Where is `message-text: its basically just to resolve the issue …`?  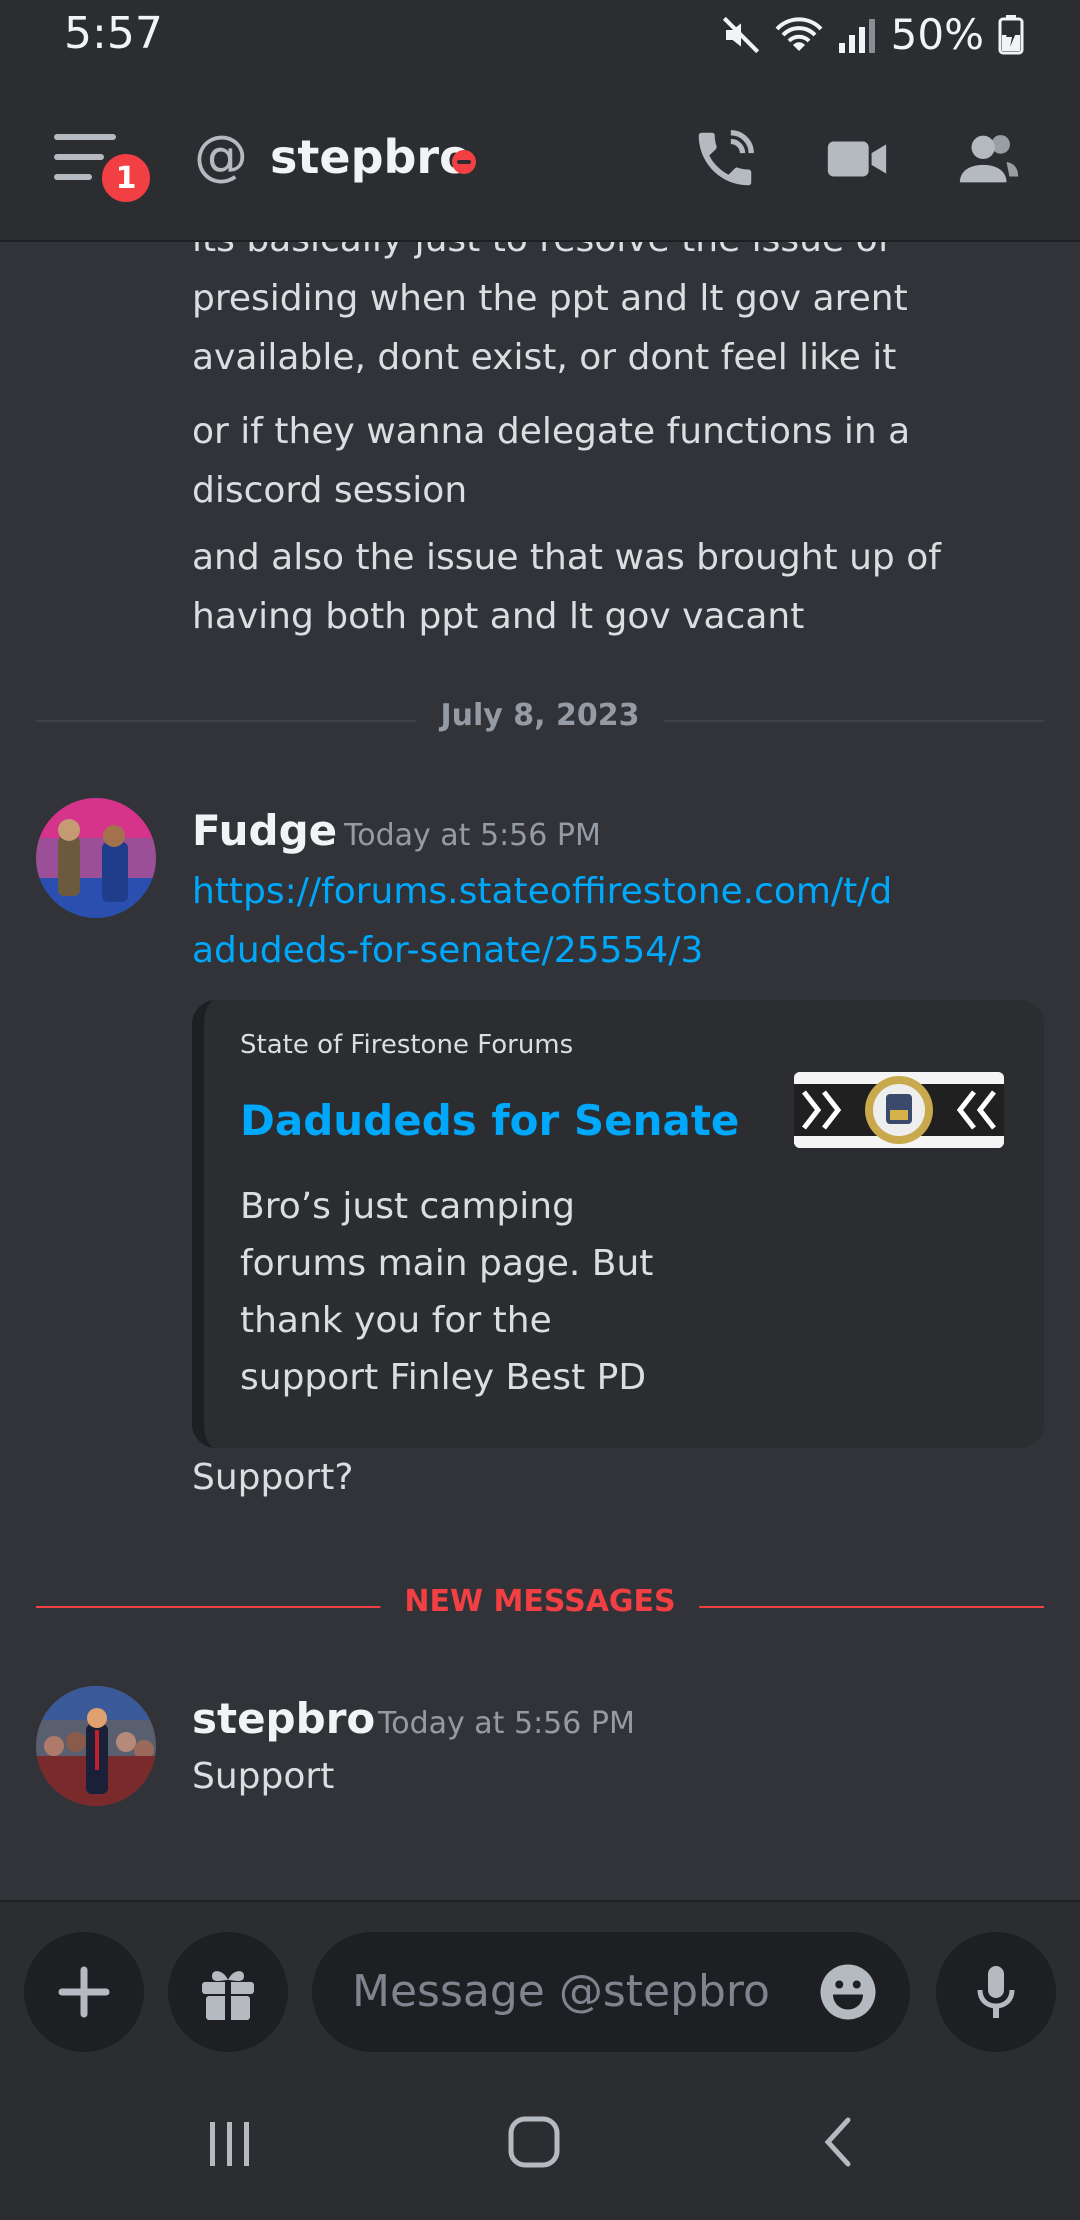
message-text: its basically just to resolve the issue … is located at coordinates (550, 310).